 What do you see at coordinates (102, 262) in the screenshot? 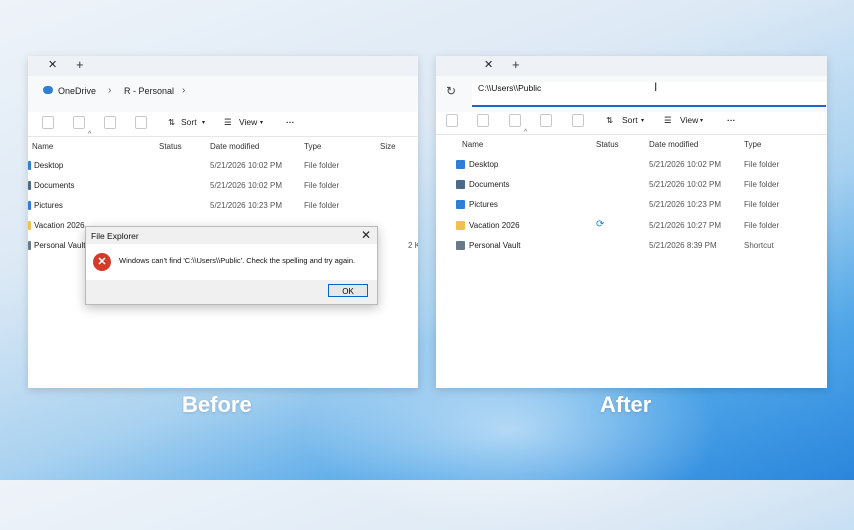
I see `error-icon: ✕` at bounding box center [102, 262].